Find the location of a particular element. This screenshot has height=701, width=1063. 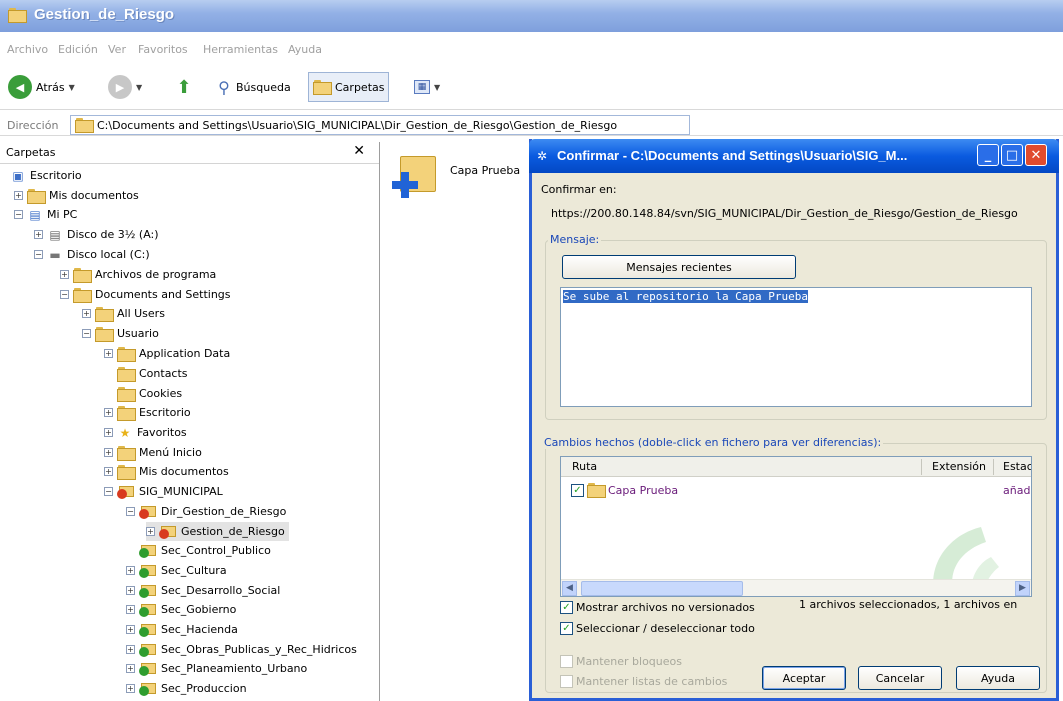

tree-item: + Escritorio is located at coordinates (147, 412).